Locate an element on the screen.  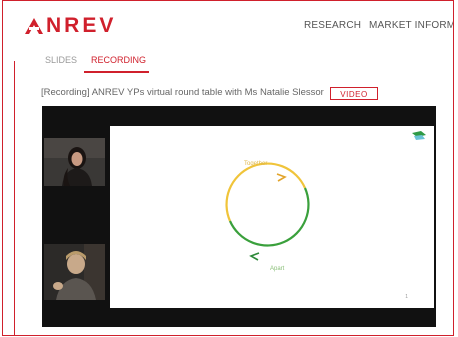
nav-market-information: MARKET INFORMATIC is located at coordinates (411, 25).